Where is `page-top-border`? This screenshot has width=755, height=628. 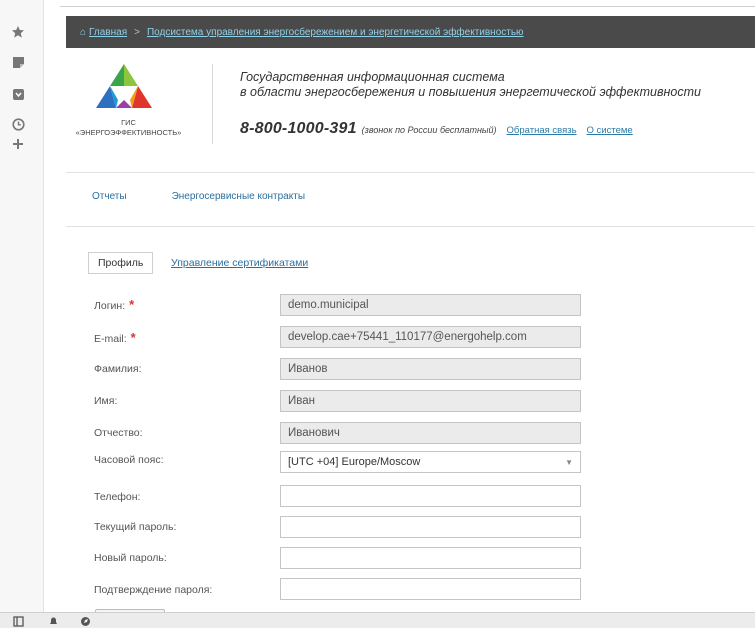 page-top-border is located at coordinates (399, 6).